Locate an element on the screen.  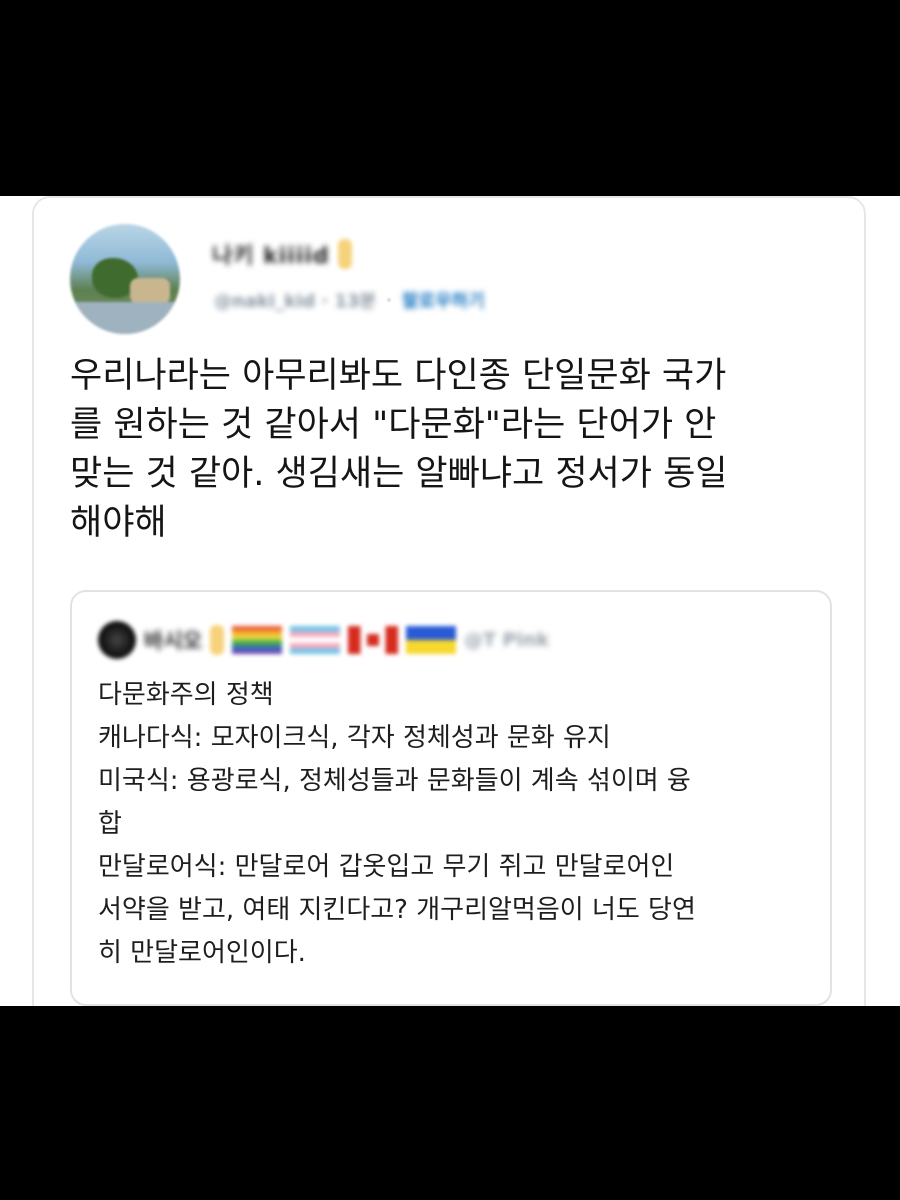
avatar is located at coordinates (125, 279).